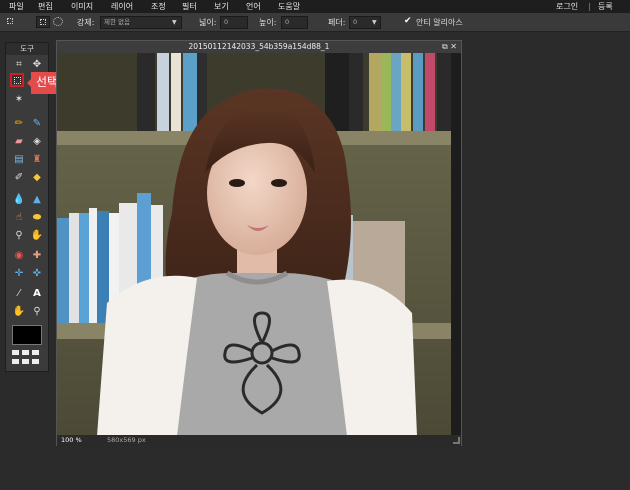 The image size is (630, 490). I want to click on magic-wand-icon: ✶, so click(19, 100).